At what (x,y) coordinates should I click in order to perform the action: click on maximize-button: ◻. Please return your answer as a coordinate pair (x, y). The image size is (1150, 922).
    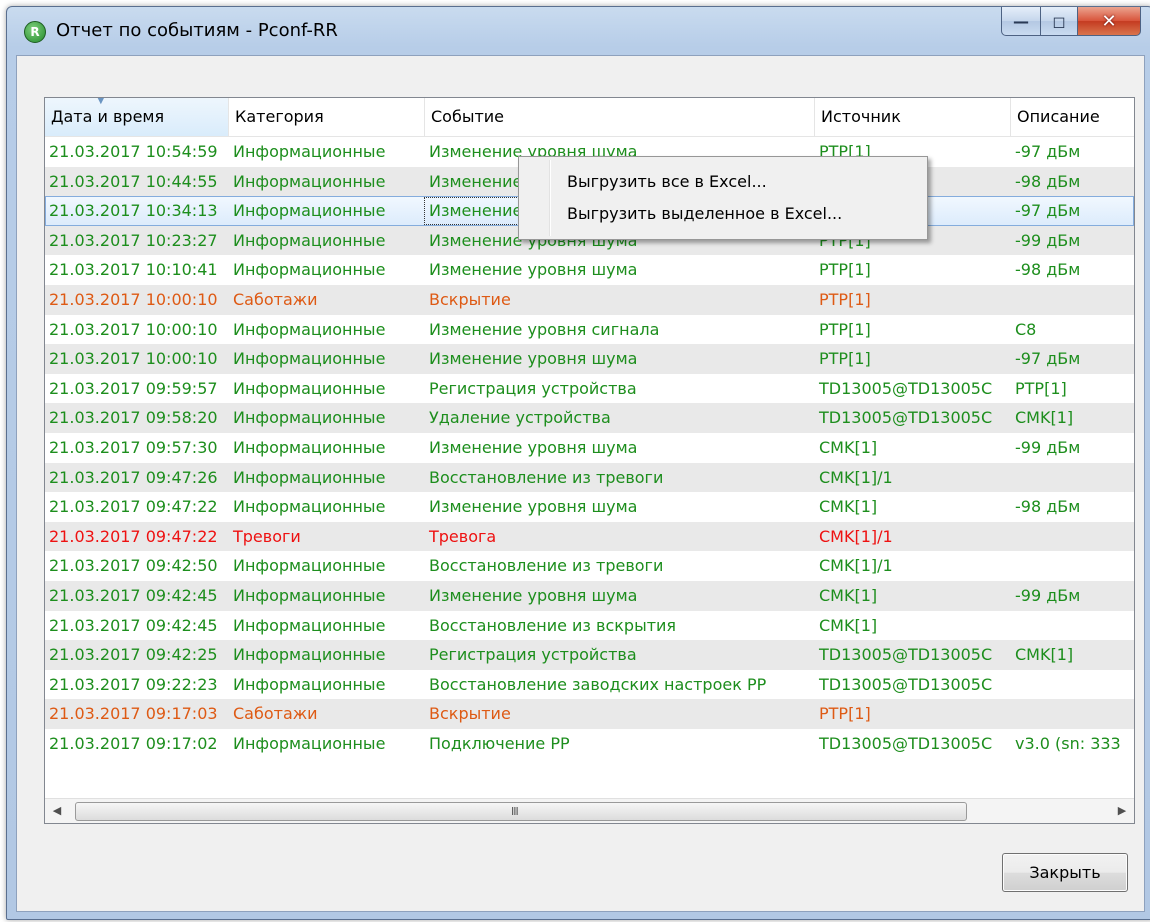
    Looking at the image, I should click on (1059, 21).